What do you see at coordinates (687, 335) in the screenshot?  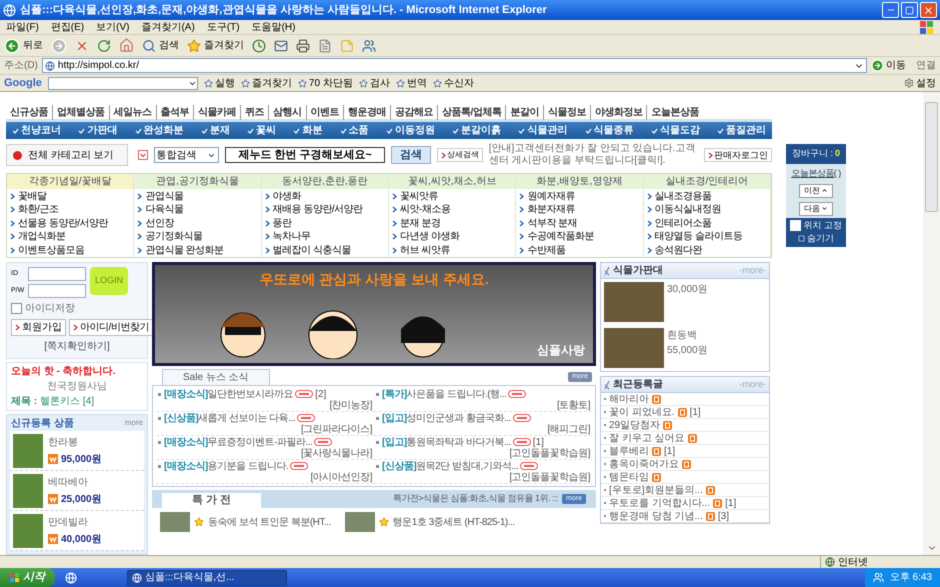 I see `product-name: 흰동백` at bounding box center [687, 335].